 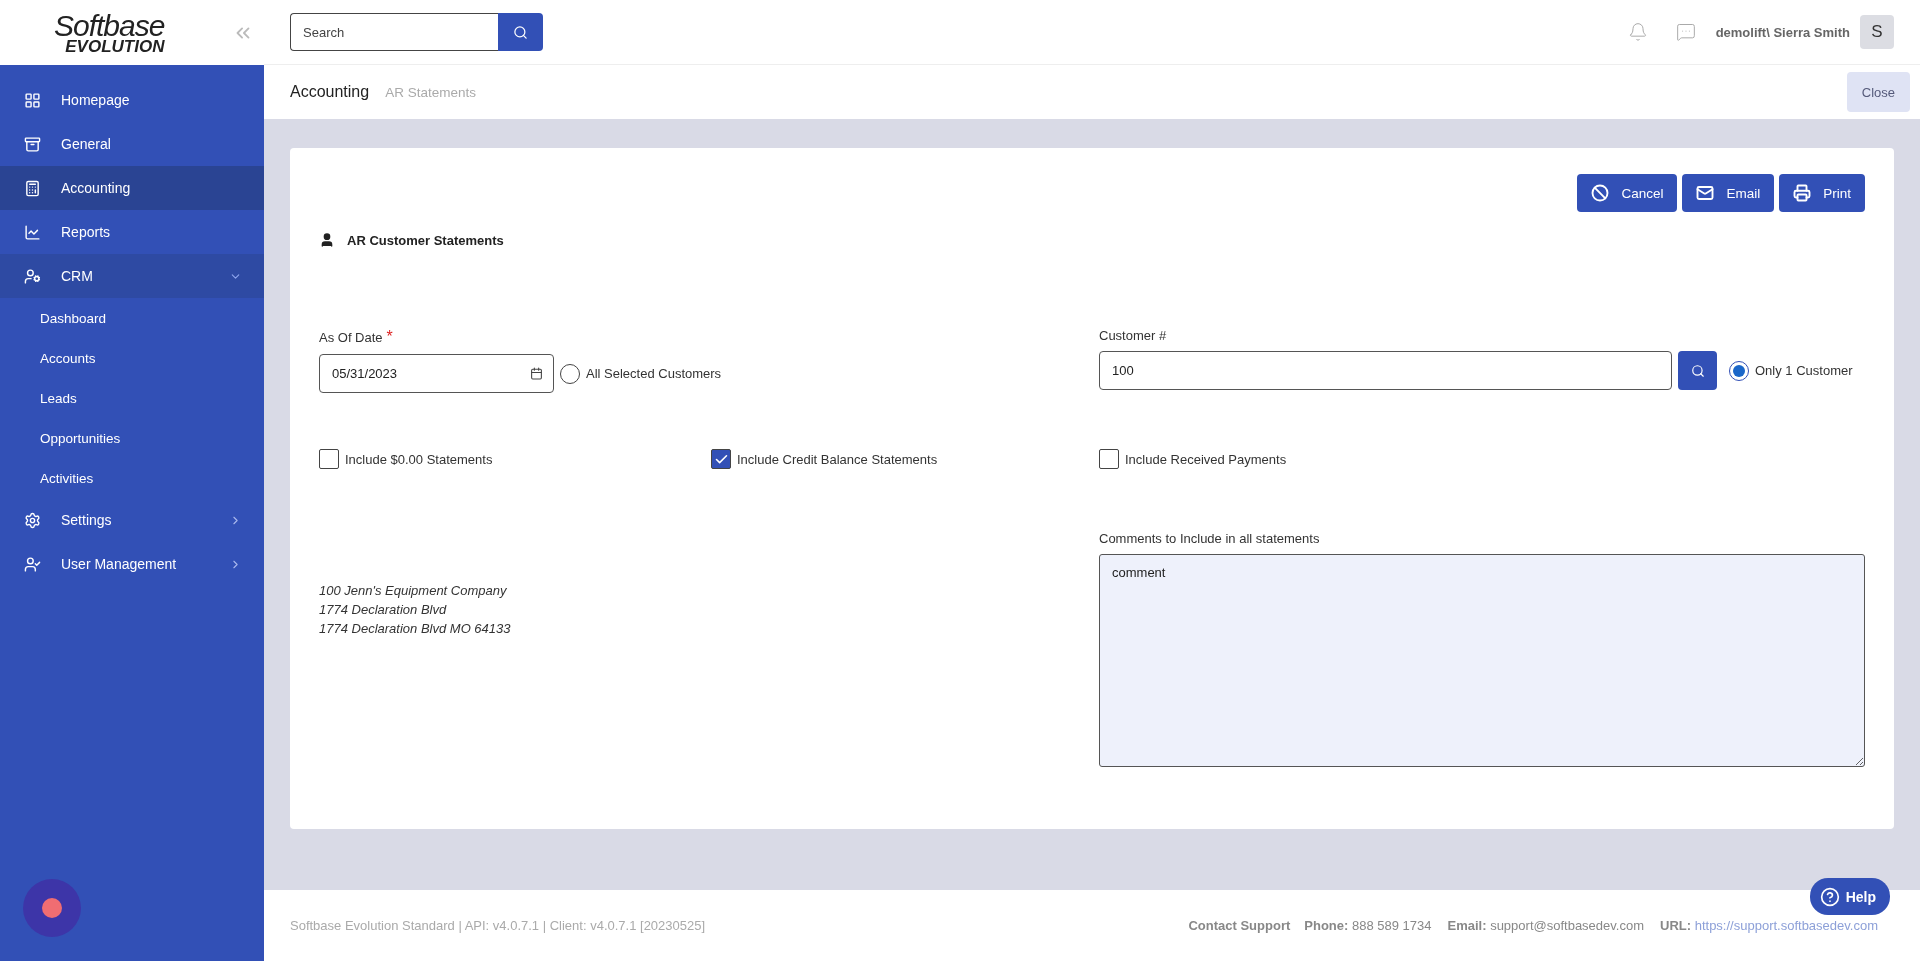 I want to click on sidebar-item: CRM, so click(x=132, y=276).